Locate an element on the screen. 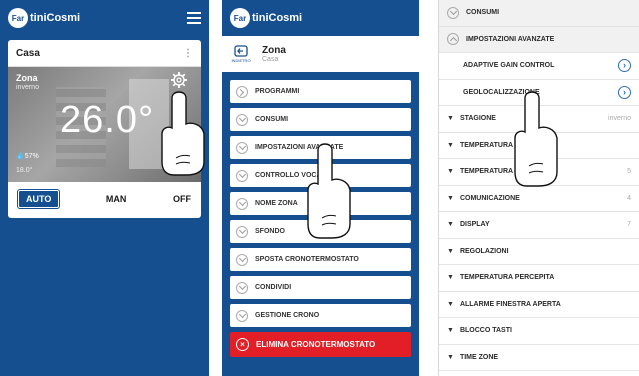 Image resolution: width=639 pixels, height=376 pixels. row-blocco-tasti: ▼ BLOCCO TASTI is located at coordinates (539, 331).